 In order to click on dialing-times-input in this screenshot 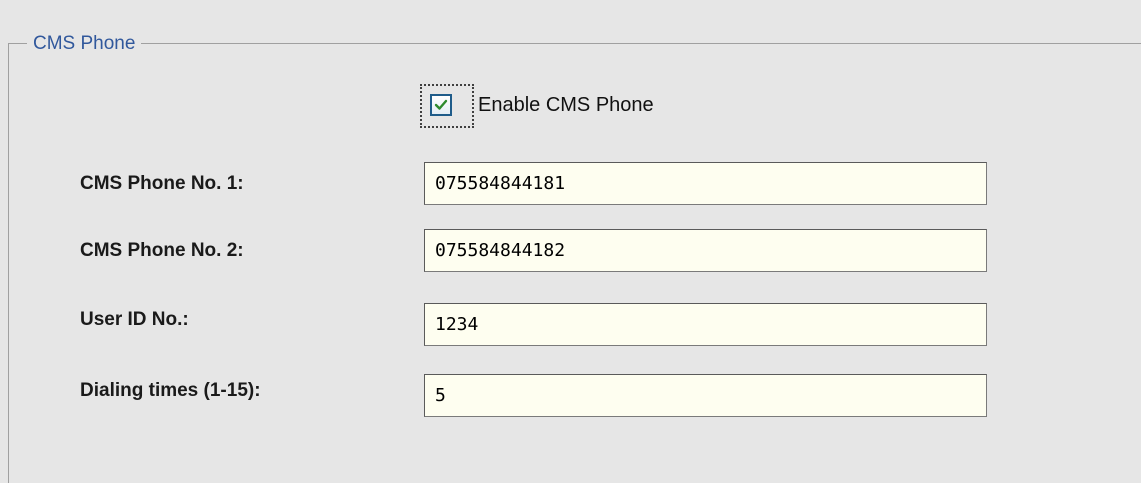, I will do `click(705, 395)`.